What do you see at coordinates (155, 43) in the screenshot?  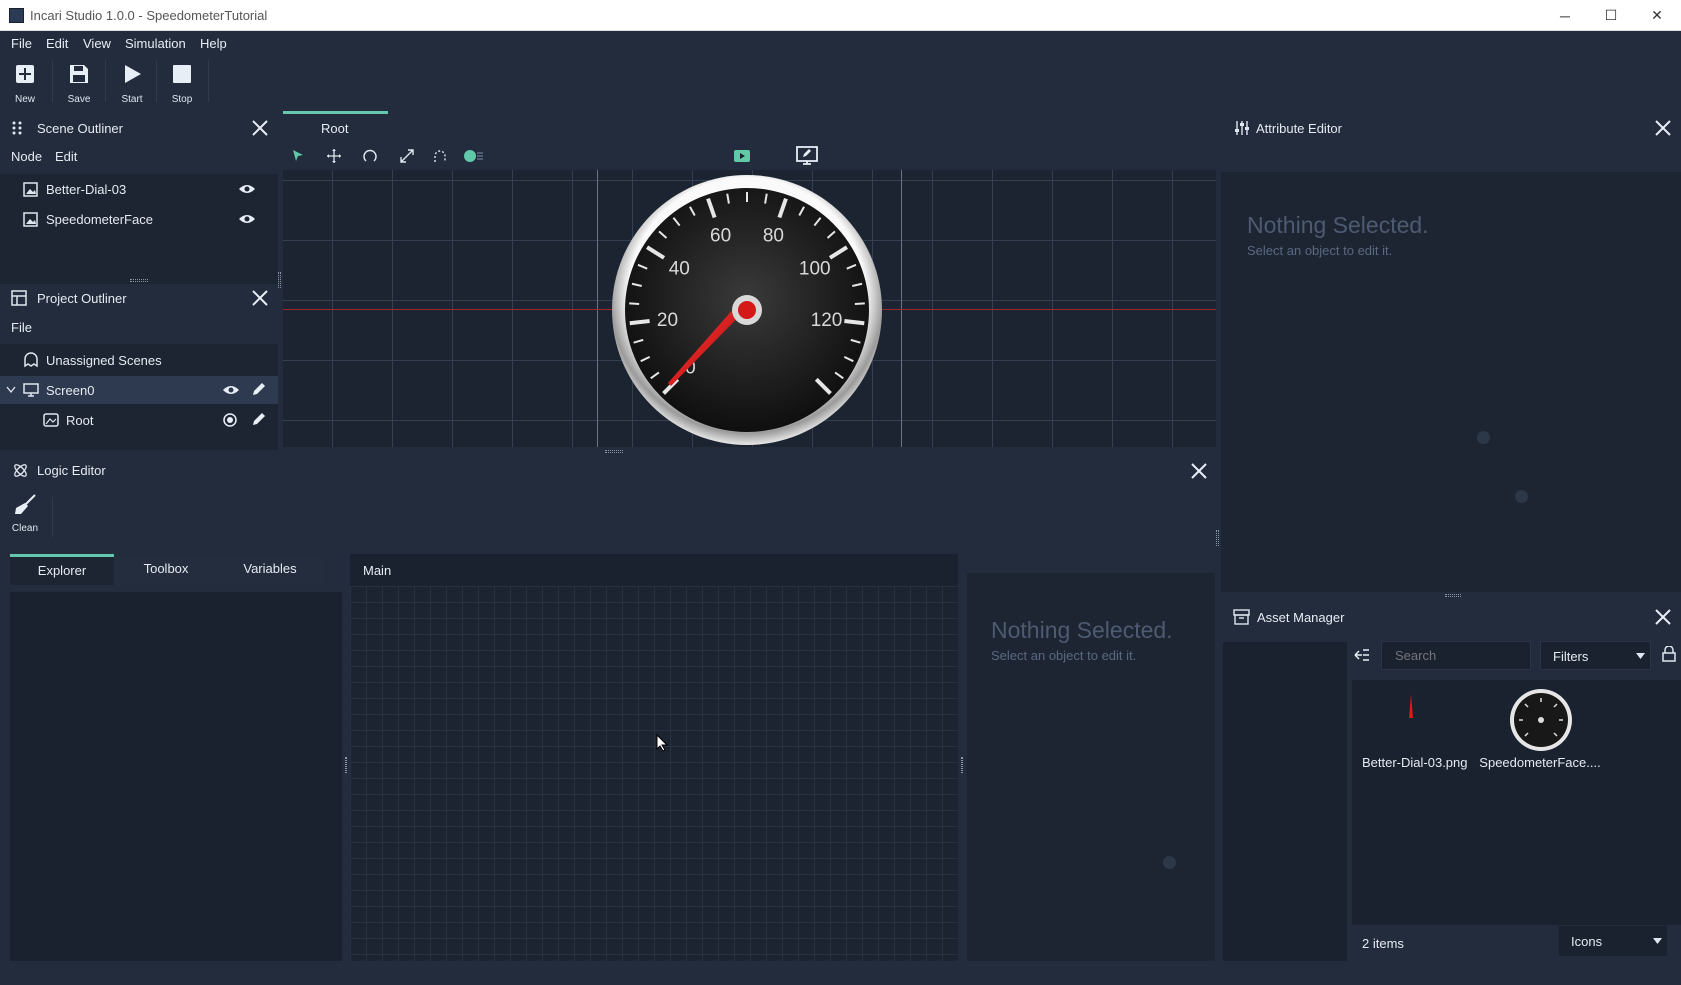 I see `menu-simulation: Simulation` at bounding box center [155, 43].